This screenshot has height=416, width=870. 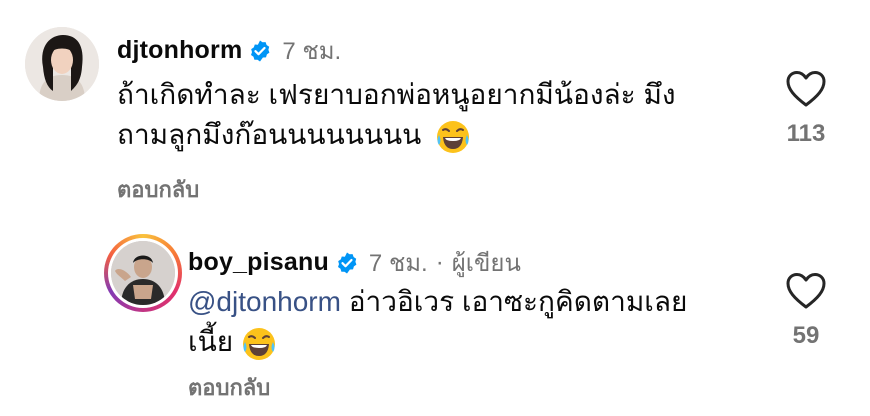 What do you see at coordinates (211, 341) in the screenshot?
I see `comment-text-line-content: เนี้ย` at bounding box center [211, 341].